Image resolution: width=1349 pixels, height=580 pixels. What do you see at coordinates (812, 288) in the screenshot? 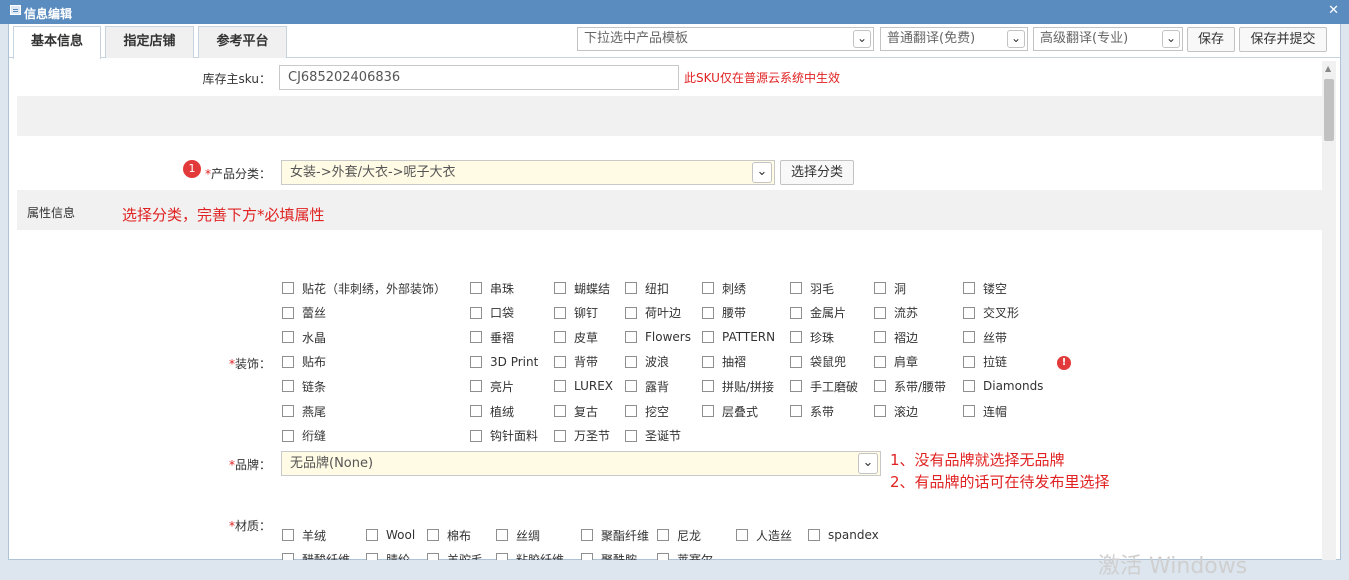
I see `decoration-checkbox: 羽毛` at bounding box center [812, 288].